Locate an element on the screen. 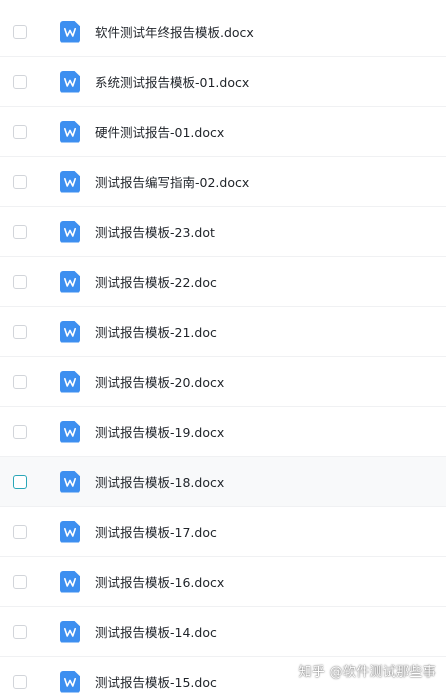  file-name: 测试报告编写指南-02.docx is located at coordinates (172, 181).